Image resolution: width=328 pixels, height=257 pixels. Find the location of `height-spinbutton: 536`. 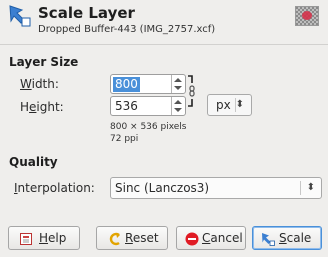

height-spinbutton: 536 is located at coordinates (148, 106).